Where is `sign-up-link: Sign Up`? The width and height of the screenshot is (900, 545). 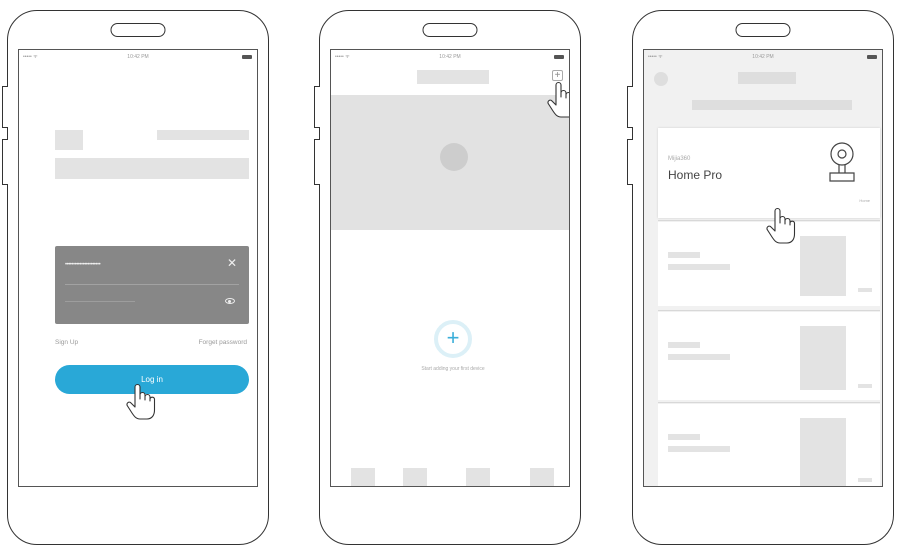
sign-up-link: Sign Up is located at coordinates (66, 342).